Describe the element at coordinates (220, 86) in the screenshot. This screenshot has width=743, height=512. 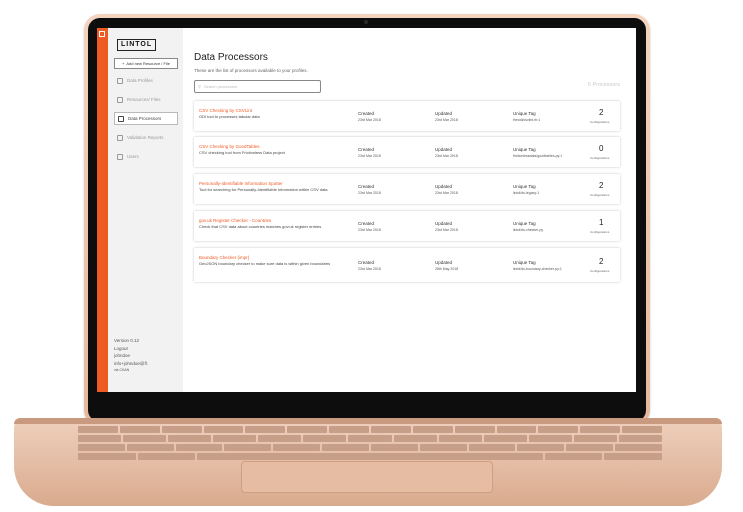
I see `search-placeholder: Search processors` at that location.